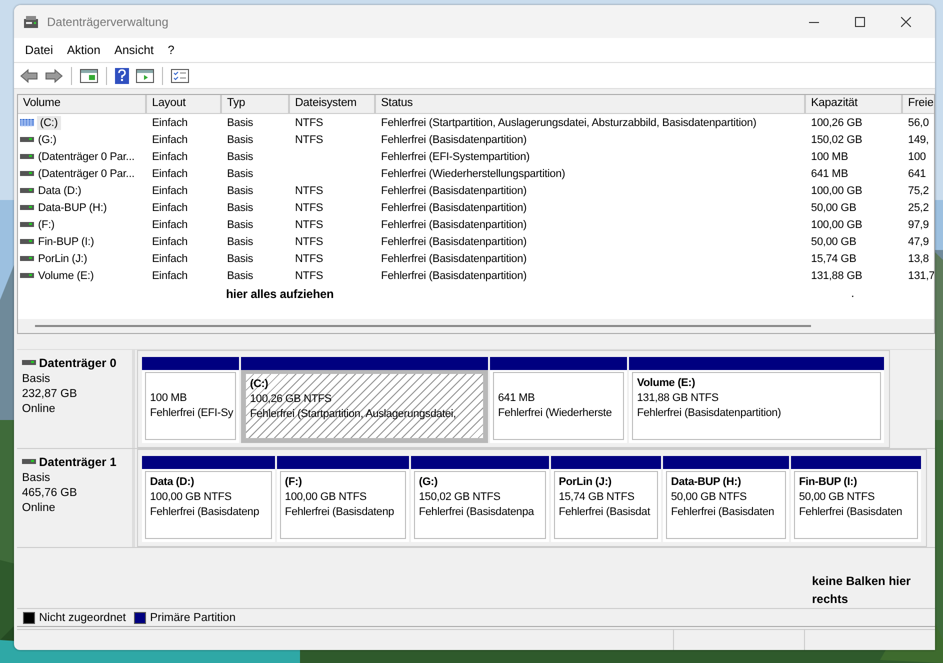 Image resolution: width=943 pixels, height=663 pixels. What do you see at coordinates (66, 242) in the screenshot?
I see `drive-entry: Fin-BUP (I:)` at bounding box center [66, 242].